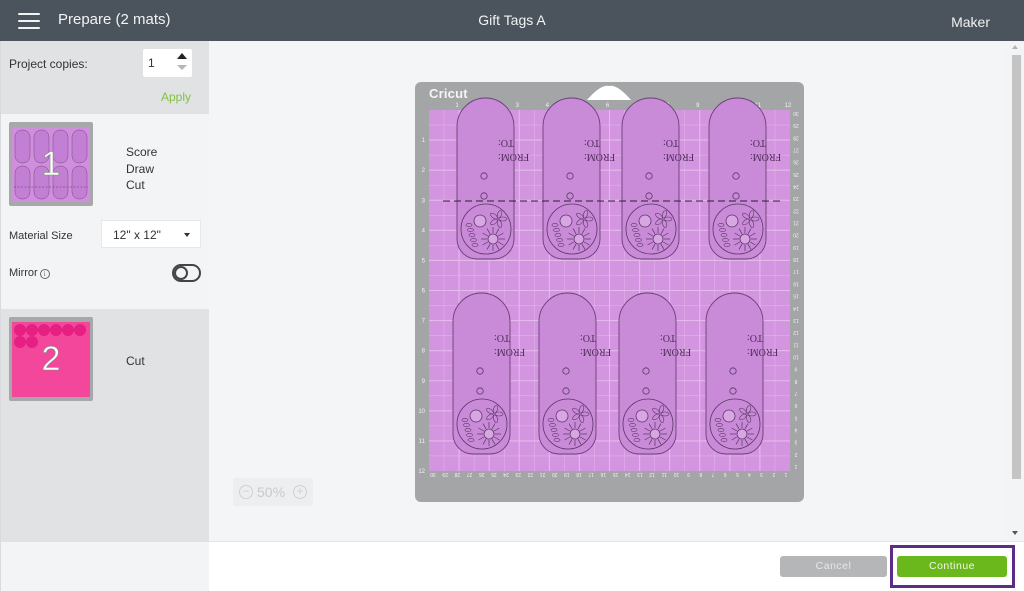 The height and width of the screenshot is (591, 1024). Describe the element at coordinates (182, 67) in the screenshot. I see `decrement-arrow-icon` at that location.